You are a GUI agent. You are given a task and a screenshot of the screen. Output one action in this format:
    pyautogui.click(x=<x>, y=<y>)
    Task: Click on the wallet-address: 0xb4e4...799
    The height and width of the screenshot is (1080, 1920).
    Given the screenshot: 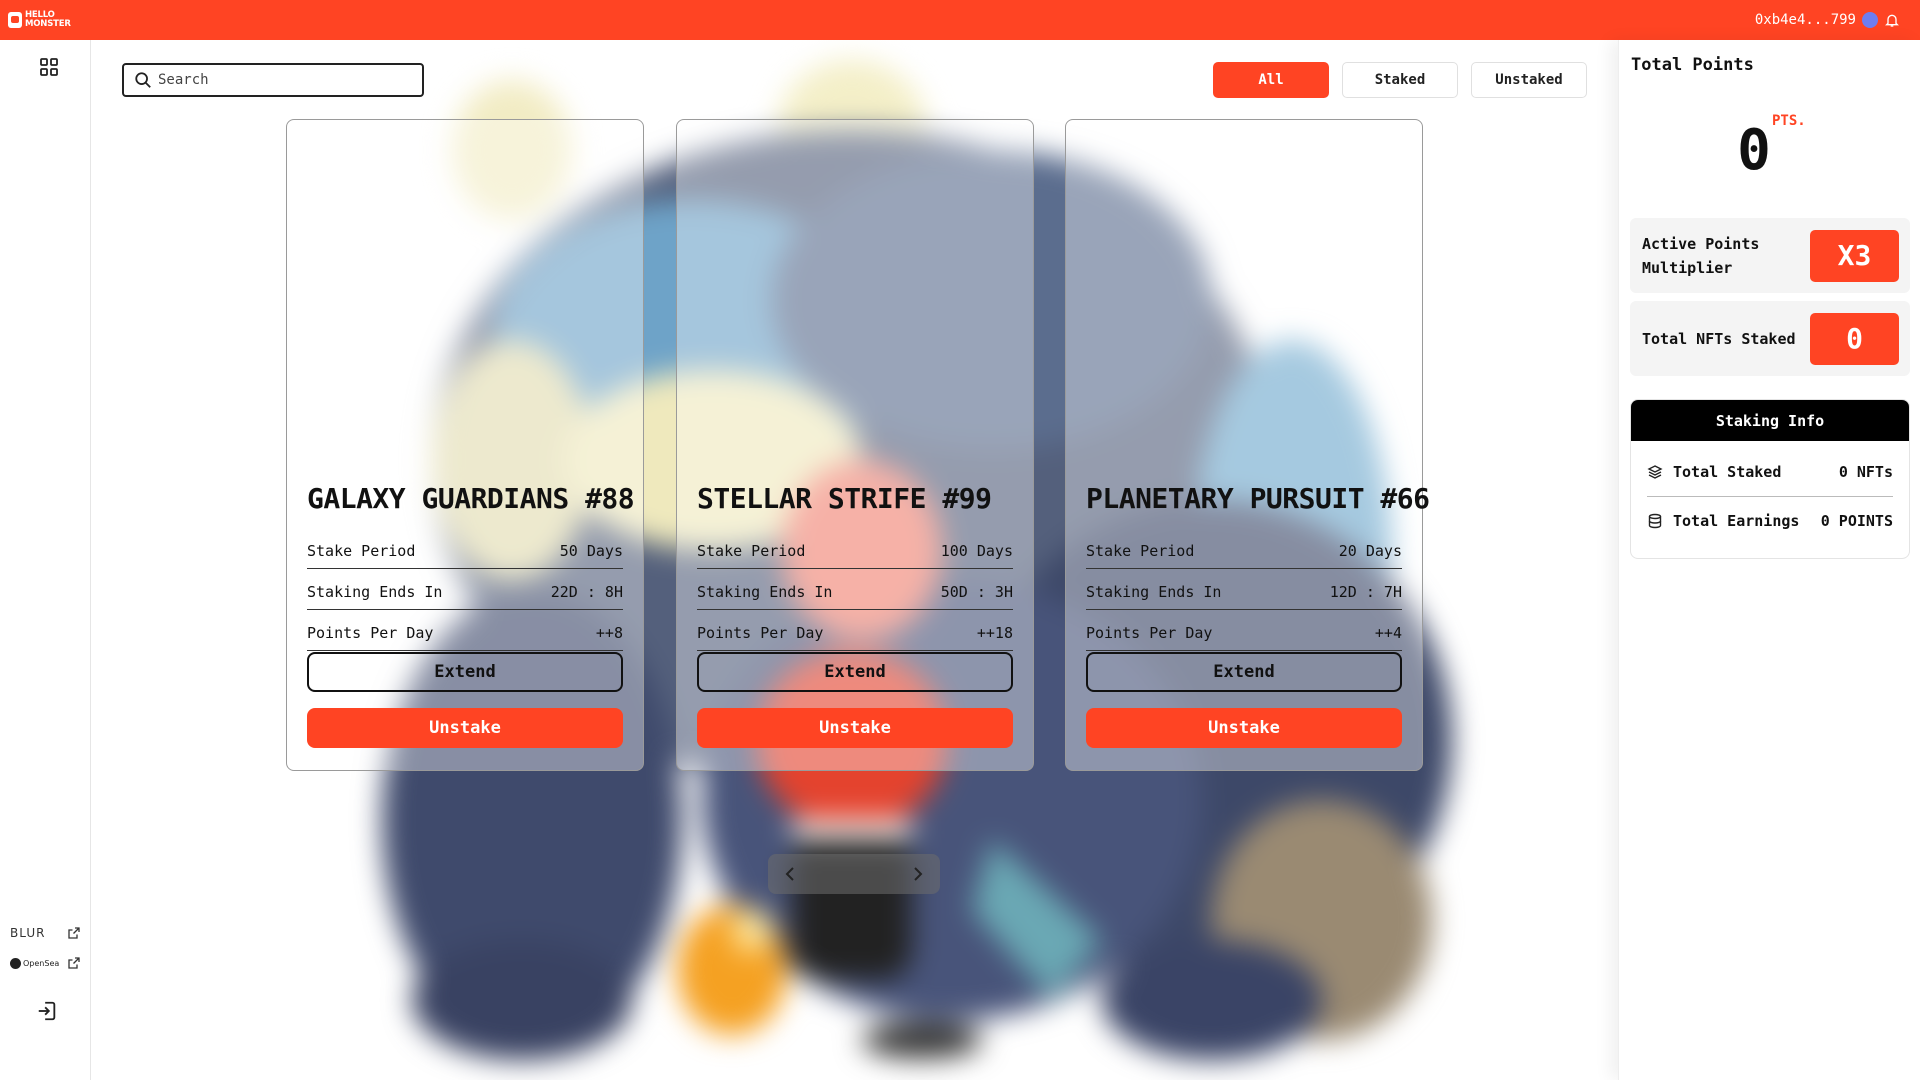 What is the action you would take?
    pyautogui.click(x=1805, y=20)
    